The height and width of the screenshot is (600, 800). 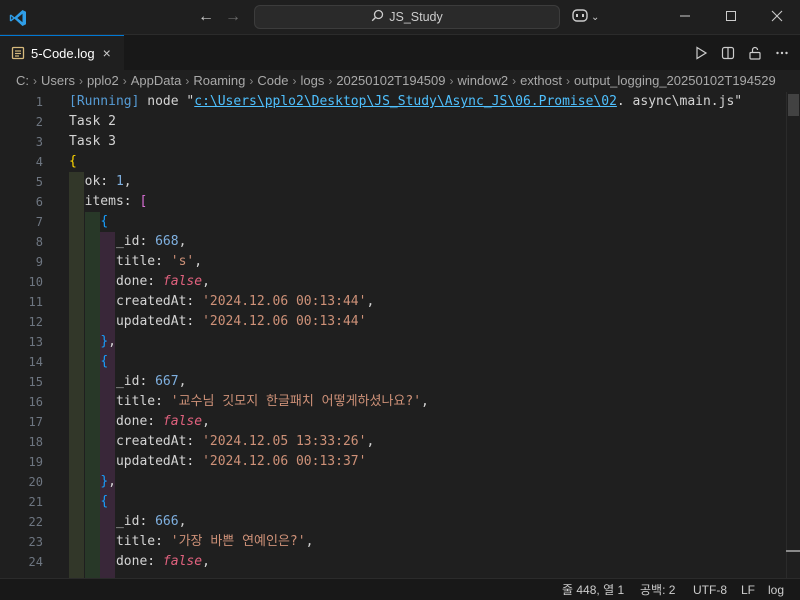 What do you see at coordinates (395, 522) in the screenshot?
I see `code-line: 22 _id: 666,` at bounding box center [395, 522].